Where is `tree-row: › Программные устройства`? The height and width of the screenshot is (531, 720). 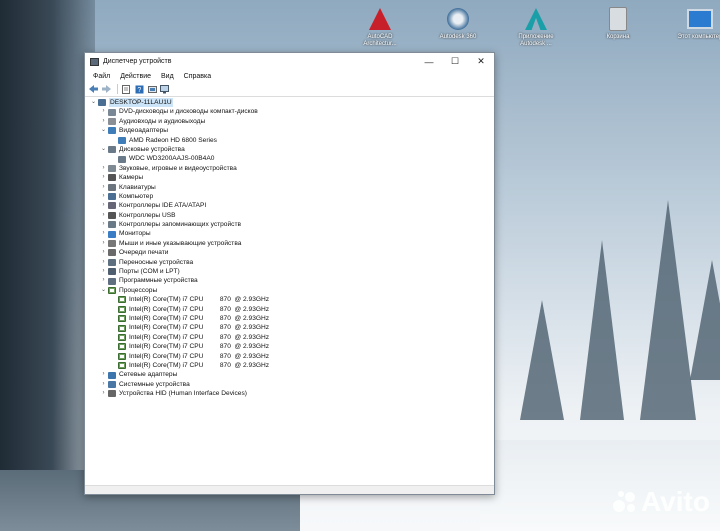 tree-row: › Программные устройства is located at coordinates (291, 280).